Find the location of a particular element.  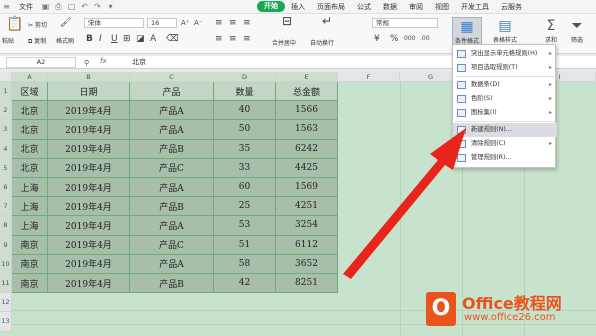

office-logo-icon: O is located at coordinates (441, 309).